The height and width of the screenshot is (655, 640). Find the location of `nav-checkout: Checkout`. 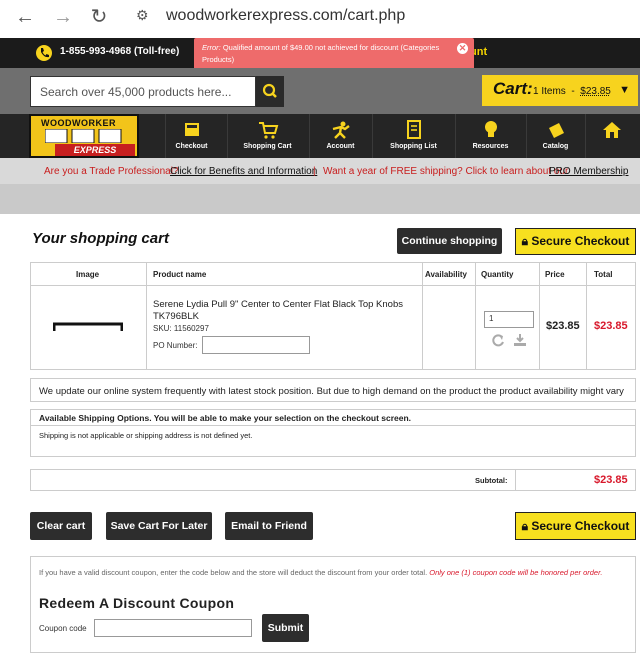

nav-checkout: Checkout is located at coordinates (191, 136).